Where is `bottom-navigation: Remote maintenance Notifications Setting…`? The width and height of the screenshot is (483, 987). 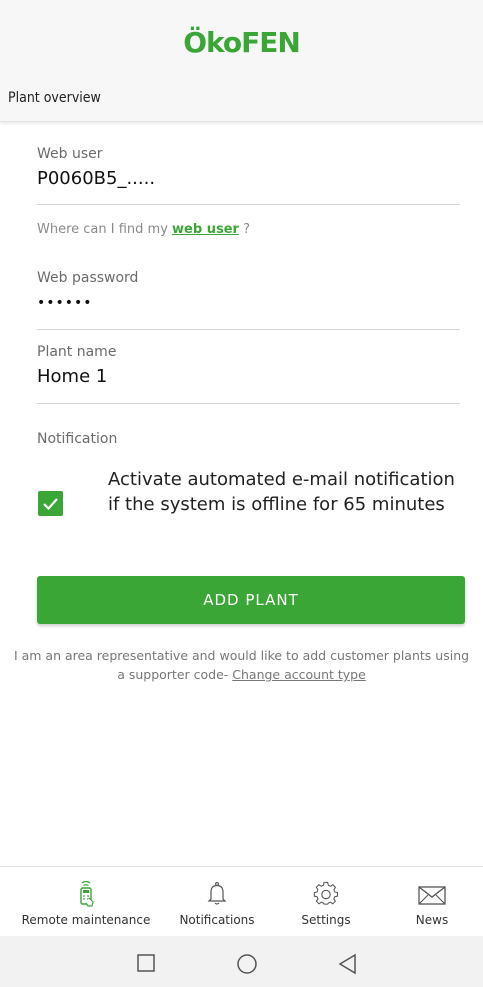
bottom-navigation: Remote maintenance Notifications Setting… is located at coordinates (241, 901).